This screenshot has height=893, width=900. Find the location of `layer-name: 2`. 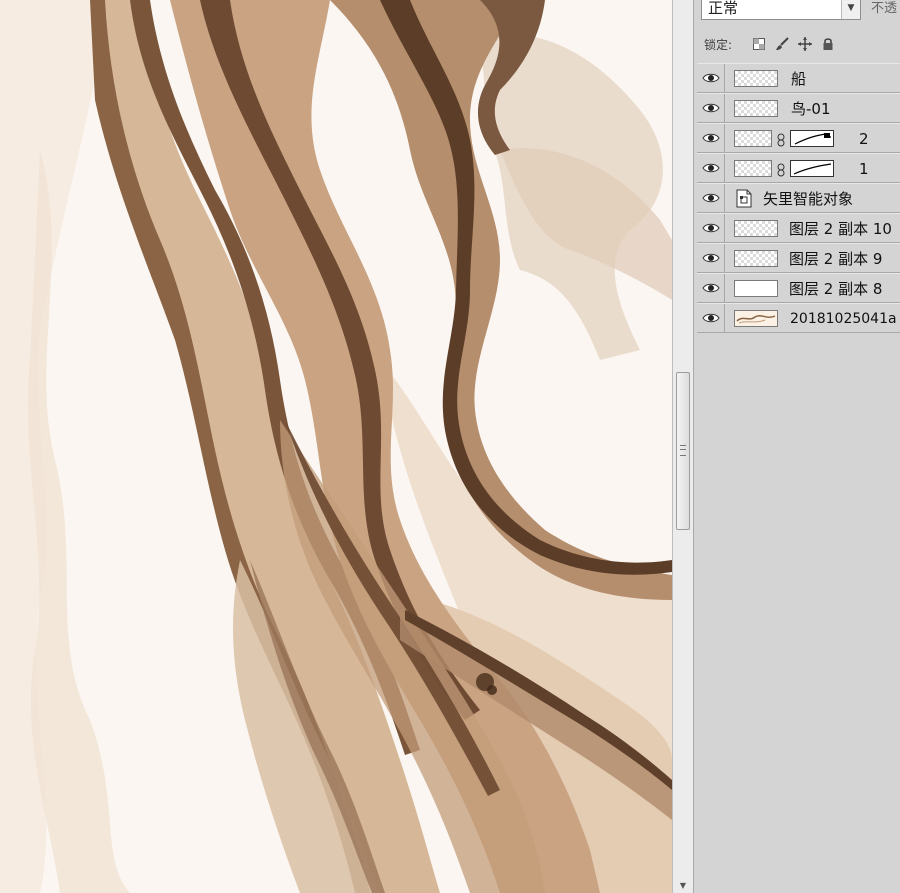

layer-name: 2 is located at coordinates (864, 139).